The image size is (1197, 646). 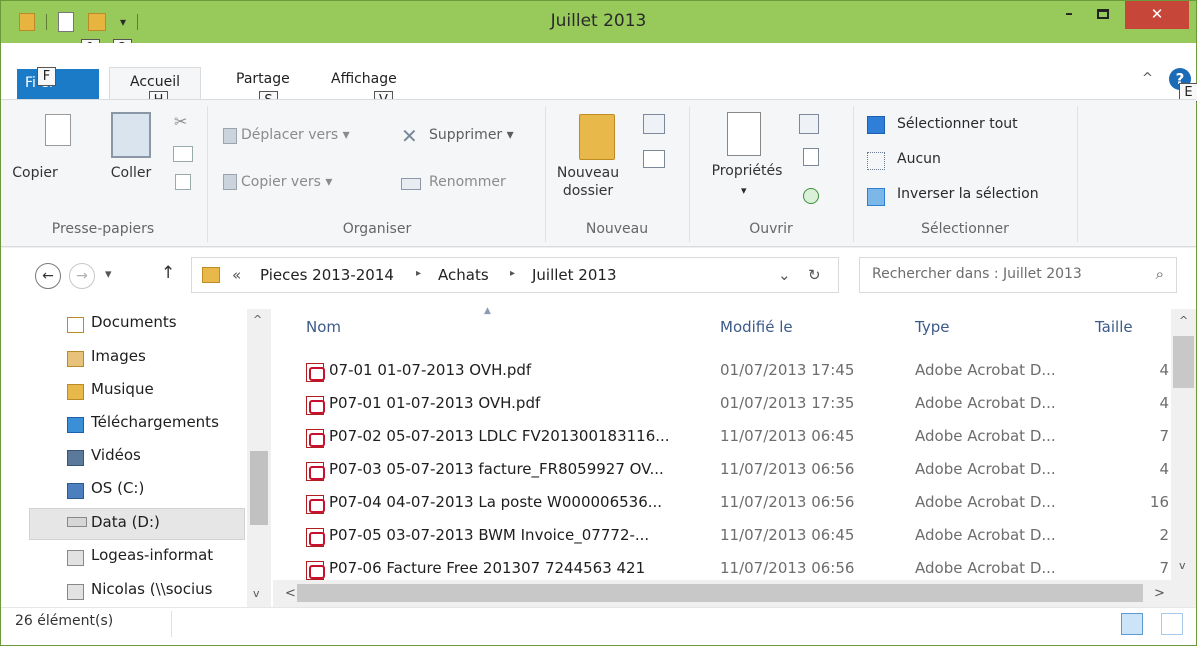 I want to click on select-all-button: Sélectionner tout, so click(x=957, y=124).